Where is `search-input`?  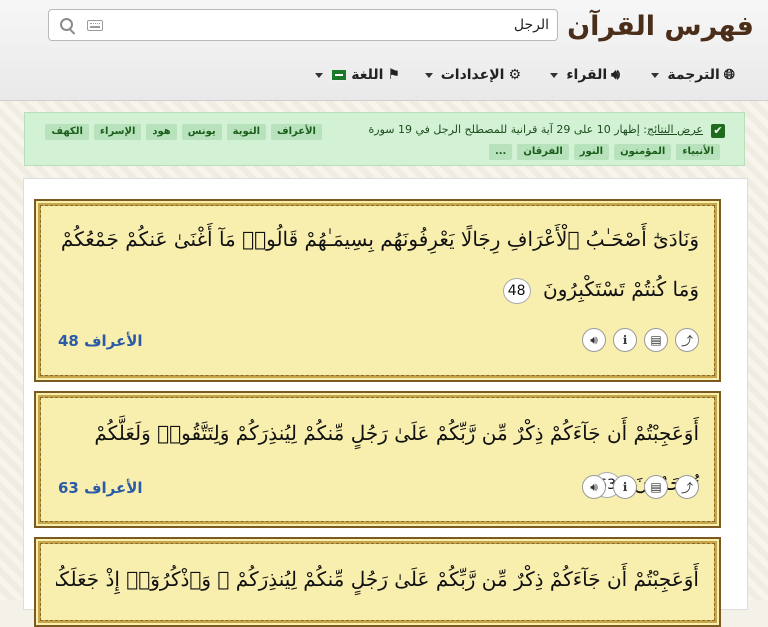
search-input is located at coordinates (334, 25).